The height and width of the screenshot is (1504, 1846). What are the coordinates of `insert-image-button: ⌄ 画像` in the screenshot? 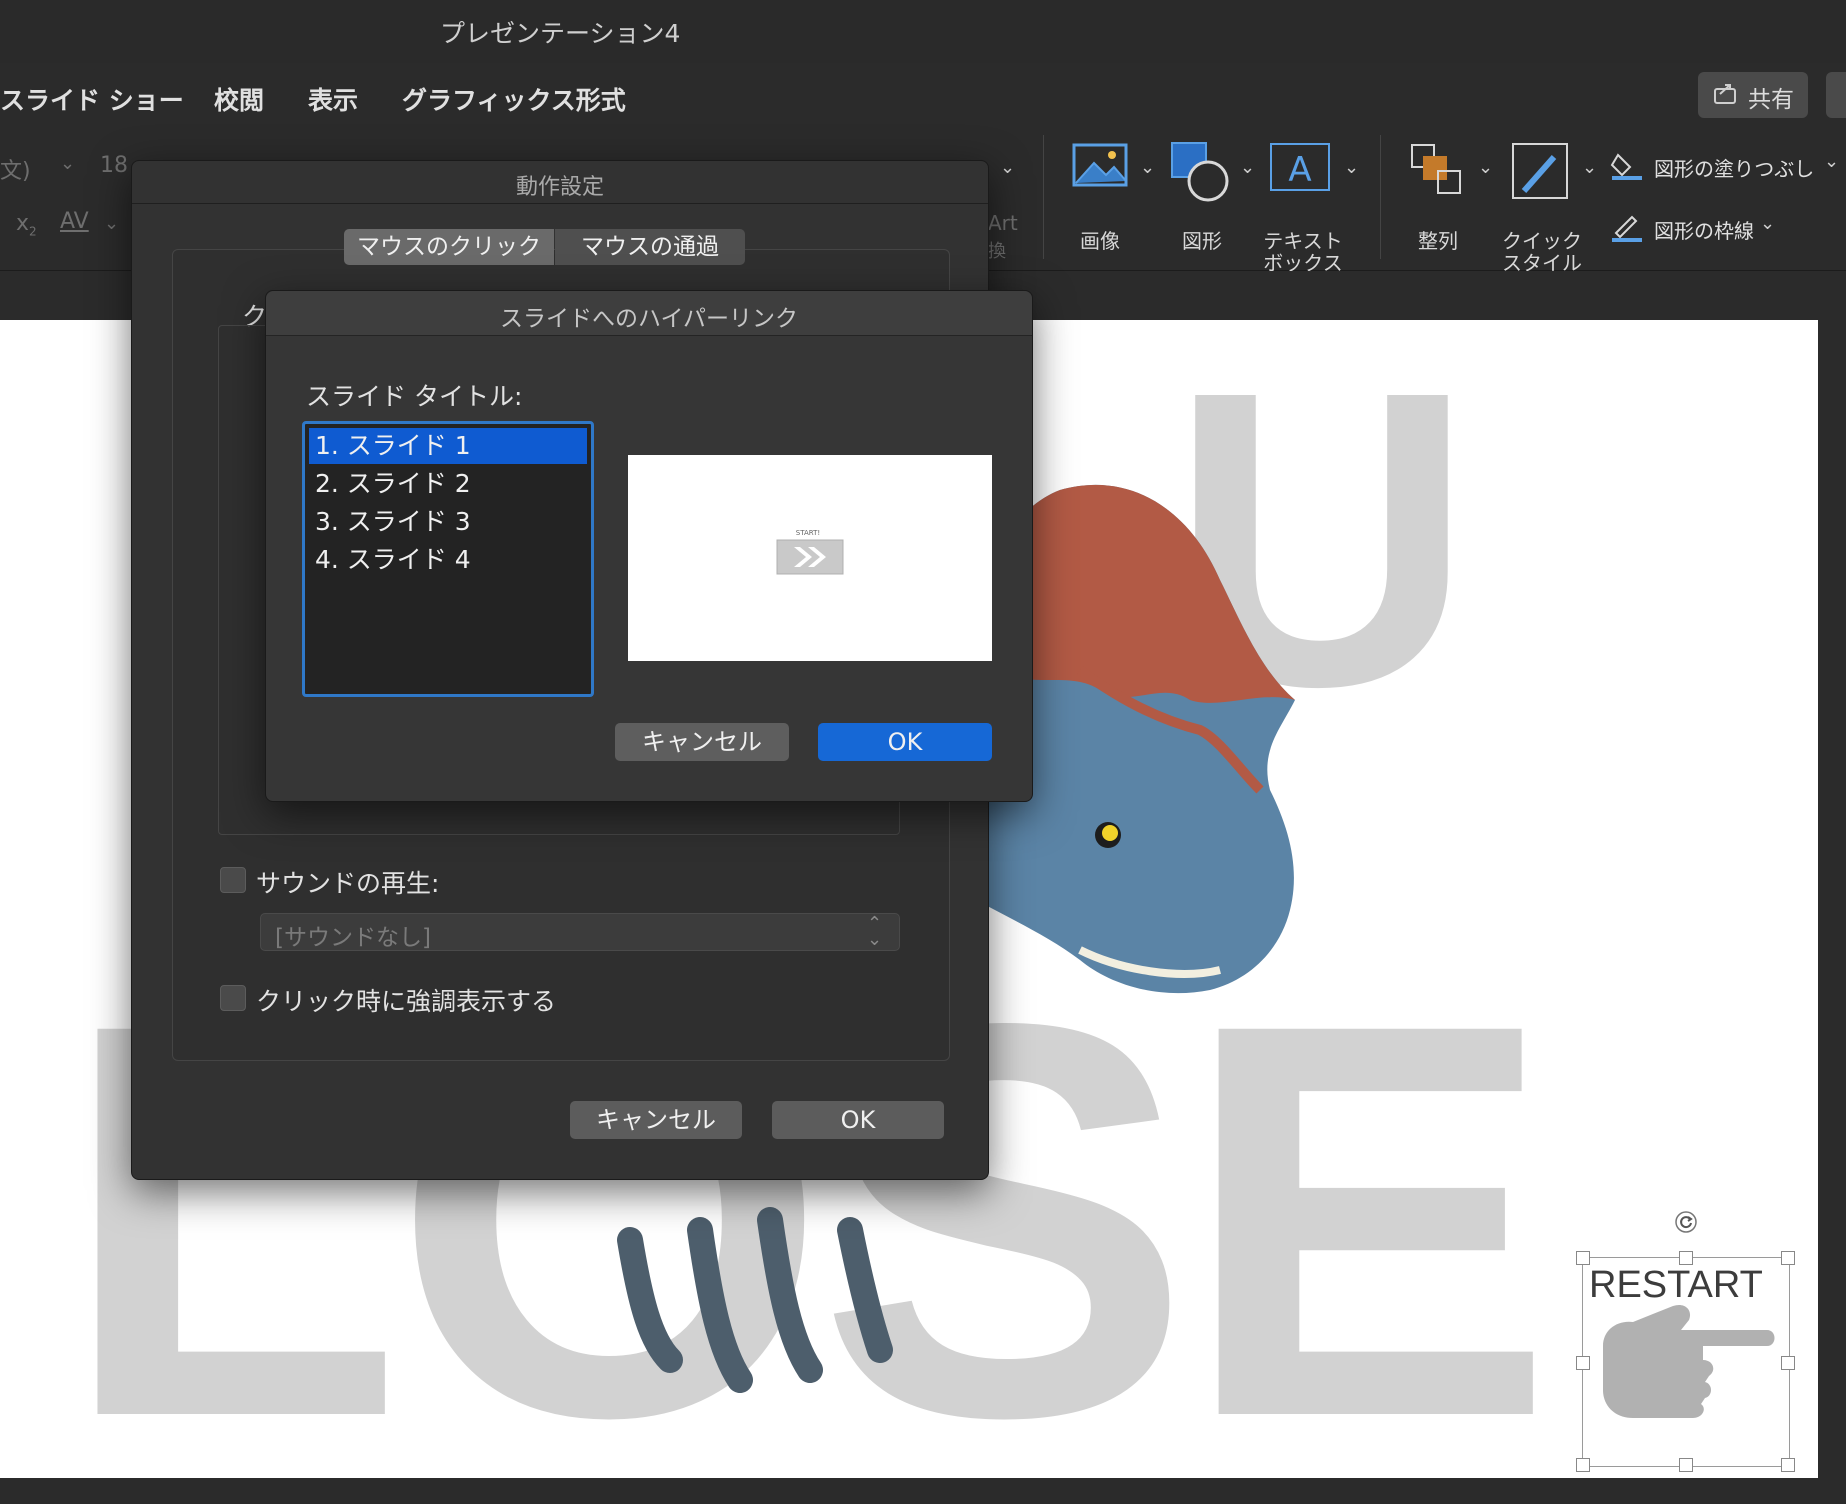 It's located at (1118, 197).